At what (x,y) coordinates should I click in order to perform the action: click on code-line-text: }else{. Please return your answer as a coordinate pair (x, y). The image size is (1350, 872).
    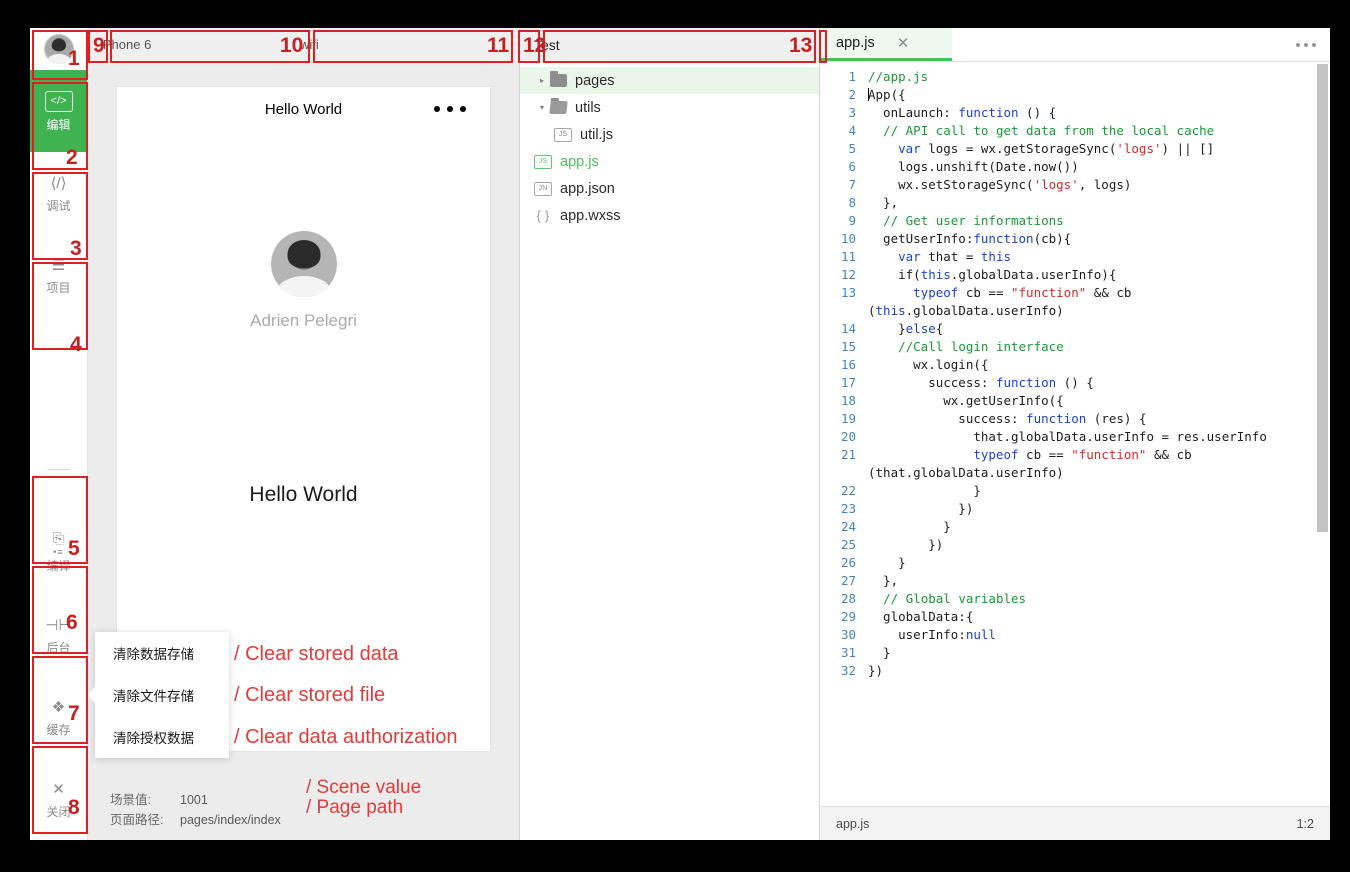
    Looking at the image, I should click on (906, 328).